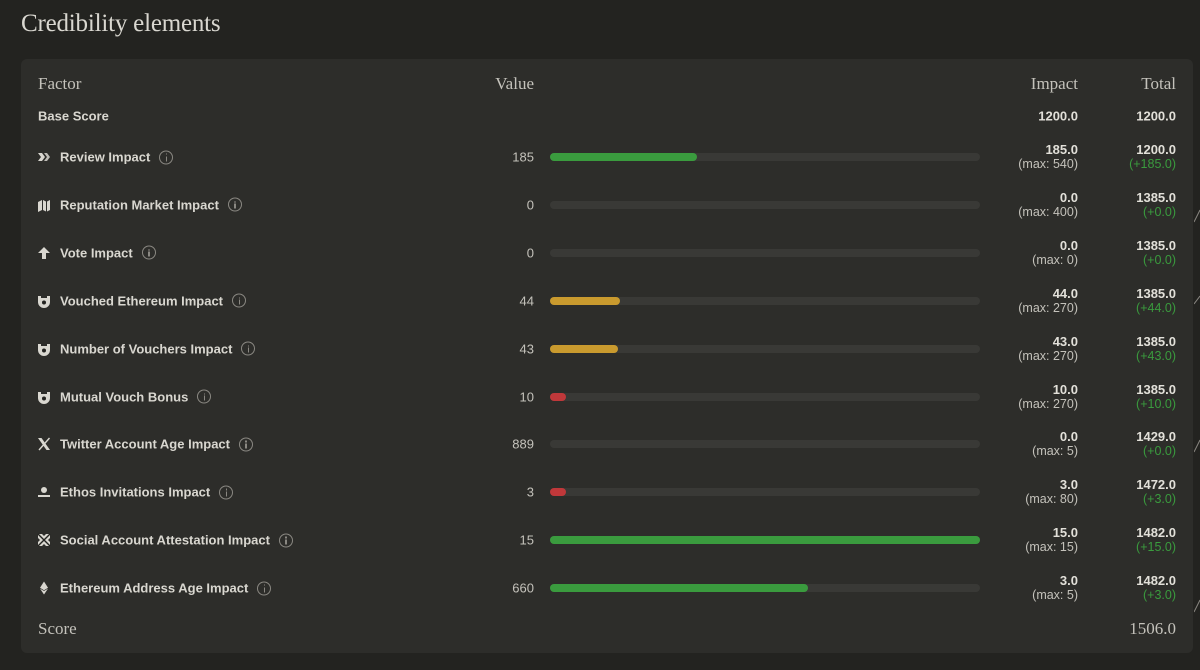  What do you see at coordinates (44, 540) in the screenshot?
I see `attestation-icon` at bounding box center [44, 540].